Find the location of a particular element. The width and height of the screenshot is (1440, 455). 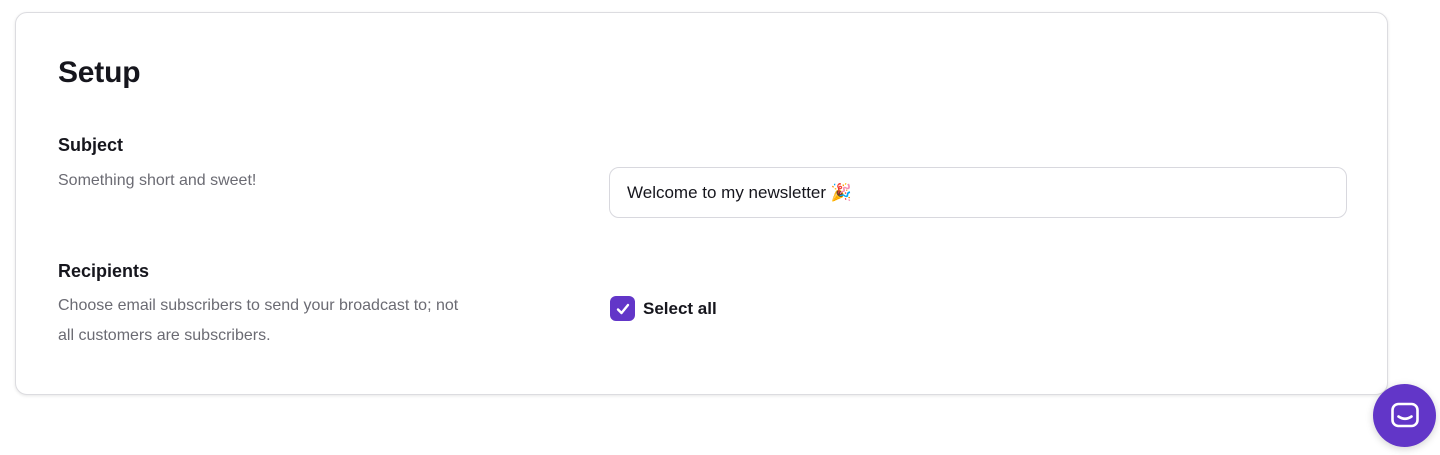

section-title: Setup is located at coordinates (99, 72).